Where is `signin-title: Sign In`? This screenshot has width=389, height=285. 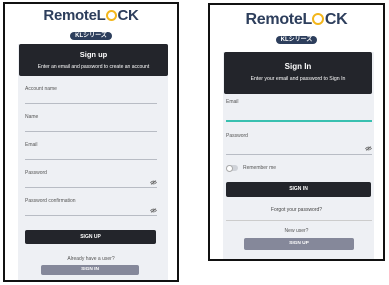
signin-title: Sign In is located at coordinates (298, 66).